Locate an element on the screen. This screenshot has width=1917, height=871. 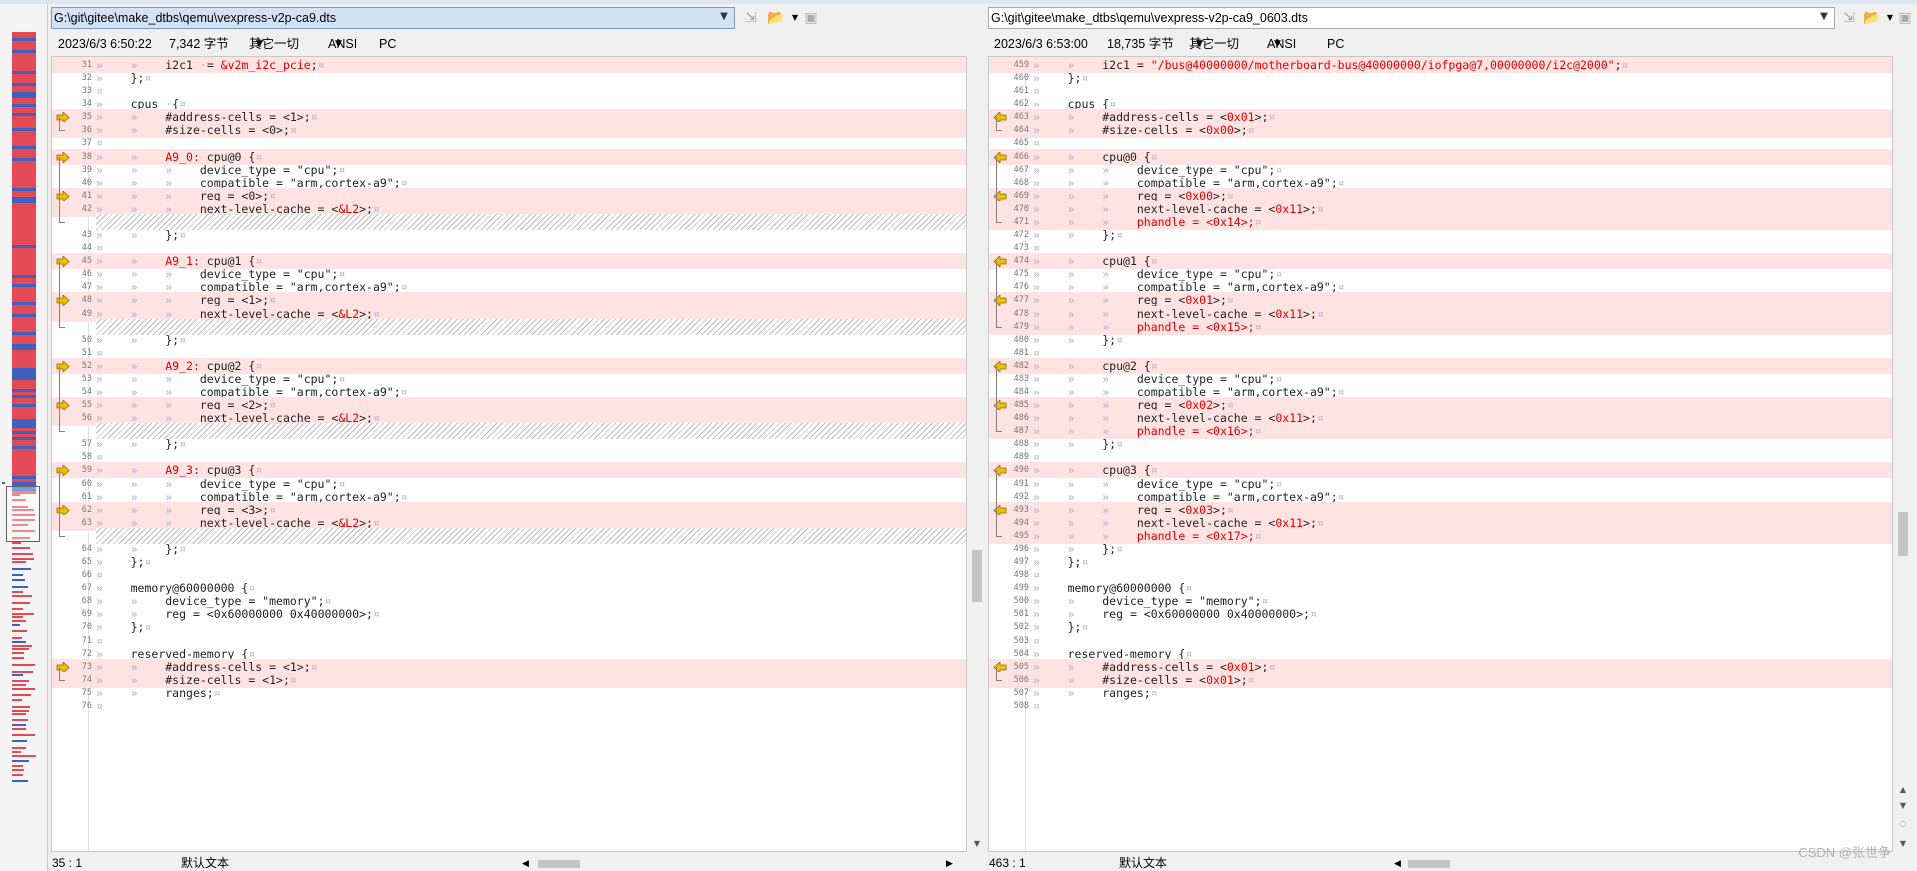
left-refresh-icon: ⇲ is located at coordinates (751, 18).